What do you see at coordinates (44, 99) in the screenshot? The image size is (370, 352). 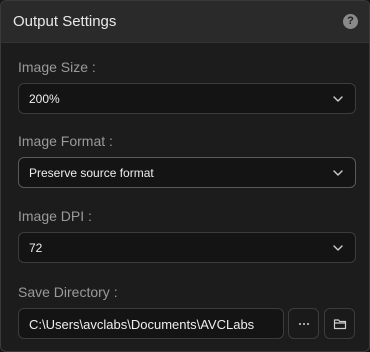 I see `image-size-value: 200%` at bounding box center [44, 99].